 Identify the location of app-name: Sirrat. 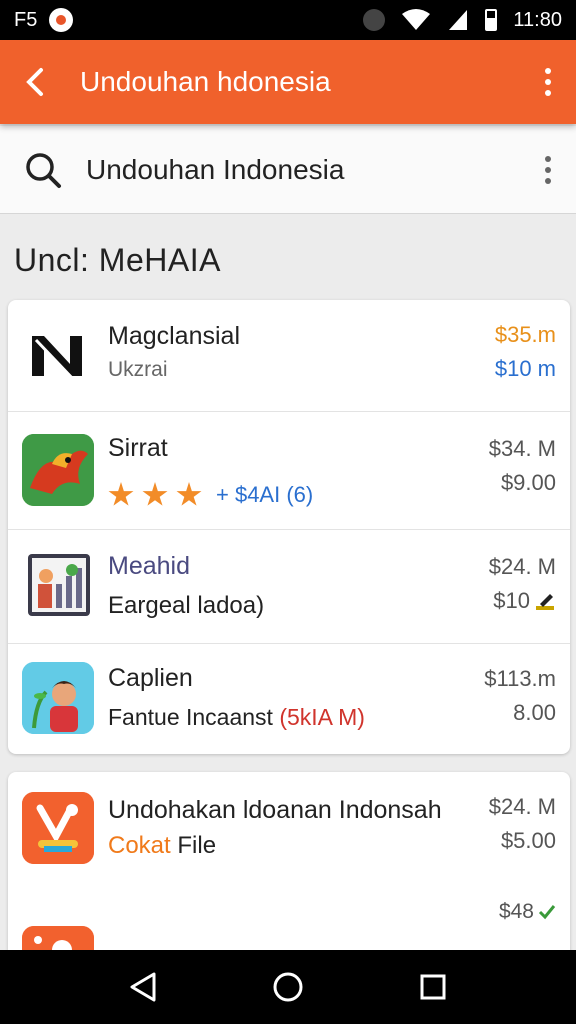
(138, 448).